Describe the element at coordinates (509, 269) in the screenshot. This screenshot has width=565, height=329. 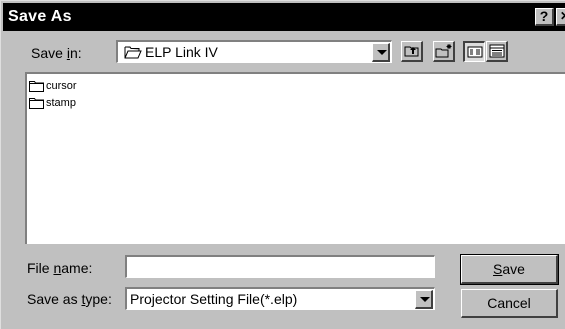
I see `save-button: Save` at that location.